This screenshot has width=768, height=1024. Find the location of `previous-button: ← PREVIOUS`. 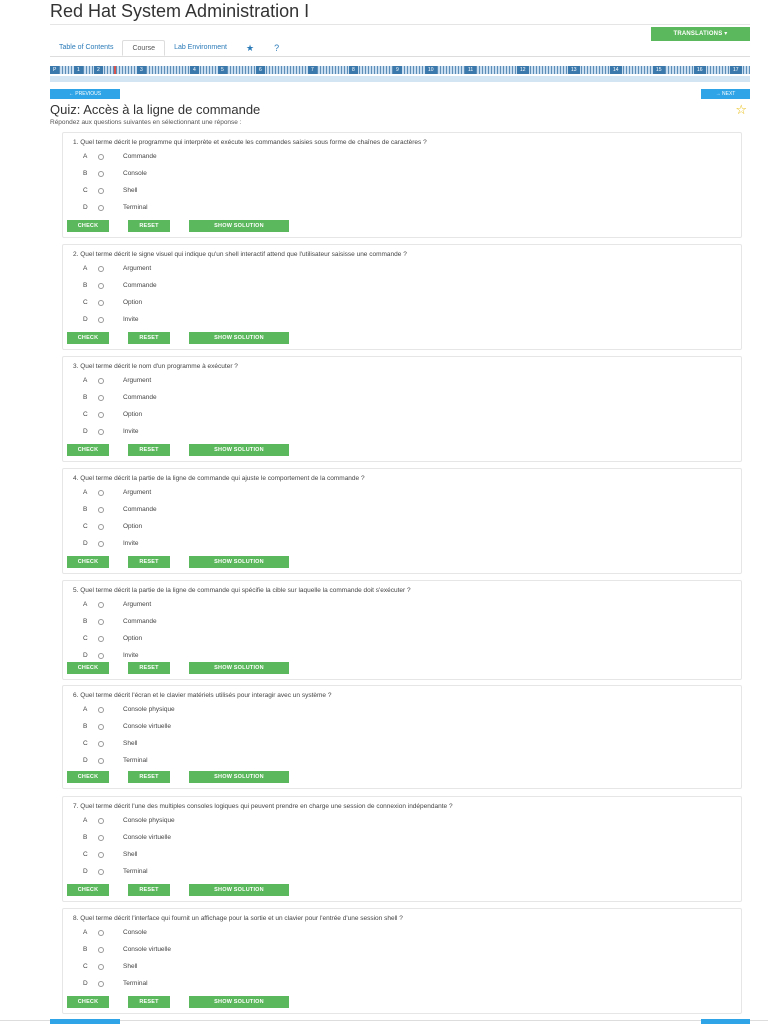

previous-button: ← PREVIOUS is located at coordinates (85, 94).